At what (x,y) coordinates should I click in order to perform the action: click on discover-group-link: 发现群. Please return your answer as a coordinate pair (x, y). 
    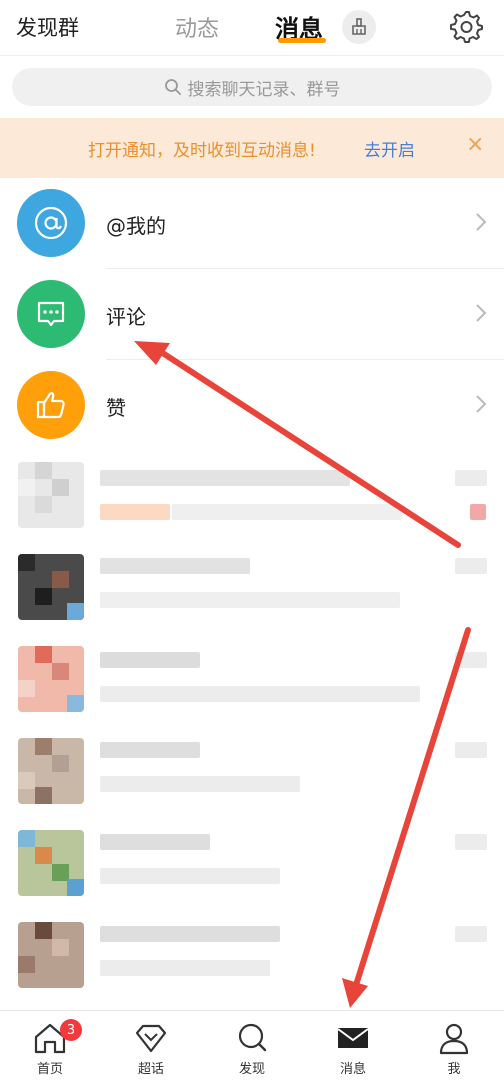
    Looking at the image, I should click on (47, 27).